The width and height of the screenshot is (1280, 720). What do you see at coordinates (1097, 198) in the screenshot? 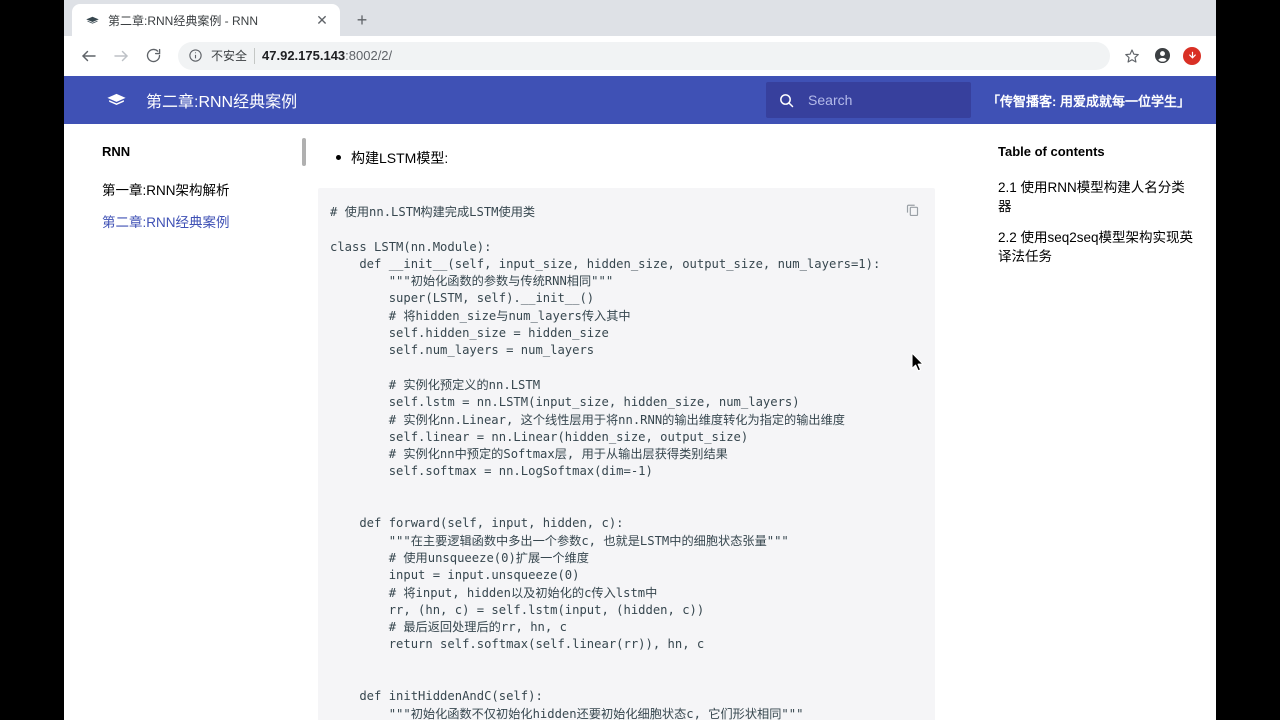
I see `toc-item-2-1: 2.1 使用RNN模型构建人名分类器` at bounding box center [1097, 198].